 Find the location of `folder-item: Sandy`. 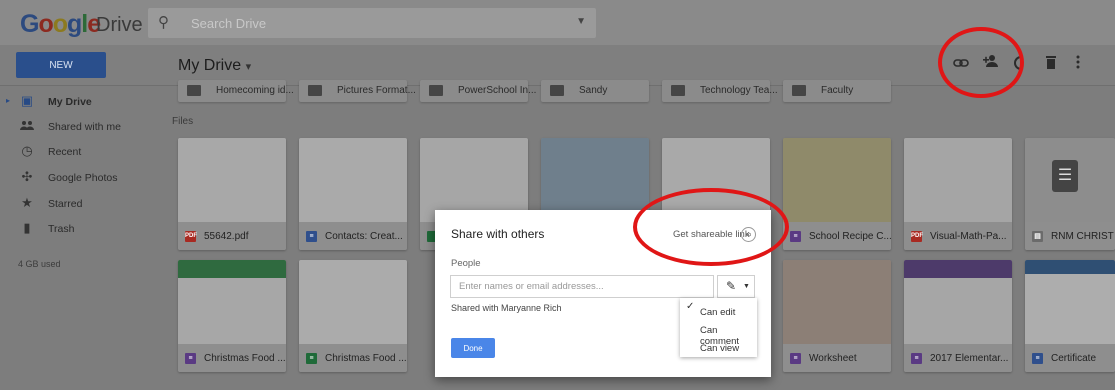

folder-item: Sandy is located at coordinates (595, 91).